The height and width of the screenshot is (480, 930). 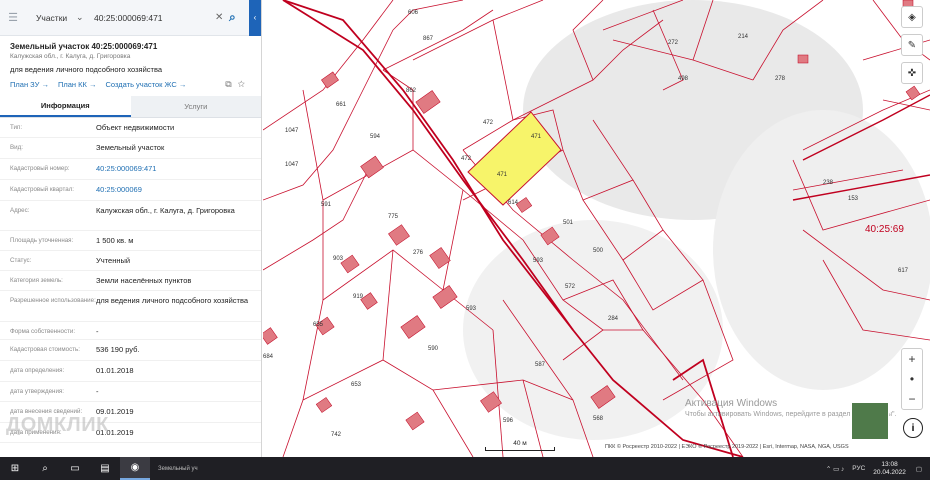 I want to click on info-row: Статус: Учтенный, so click(x=130, y=261).